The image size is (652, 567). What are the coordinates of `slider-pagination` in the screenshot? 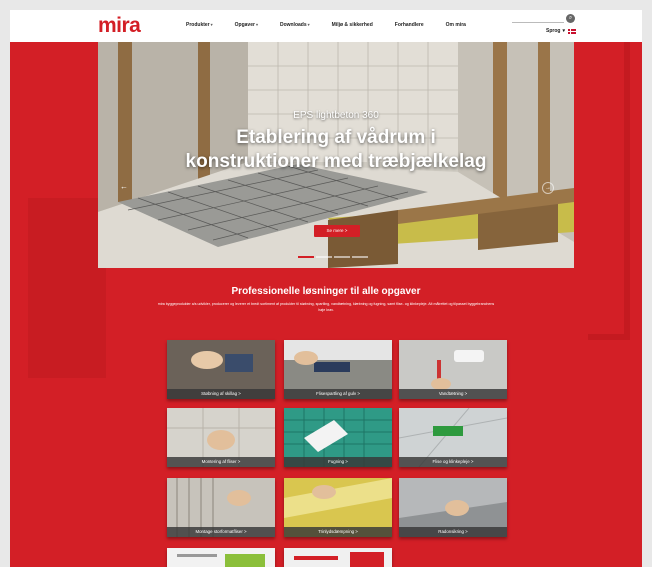 It's located at (334, 257).